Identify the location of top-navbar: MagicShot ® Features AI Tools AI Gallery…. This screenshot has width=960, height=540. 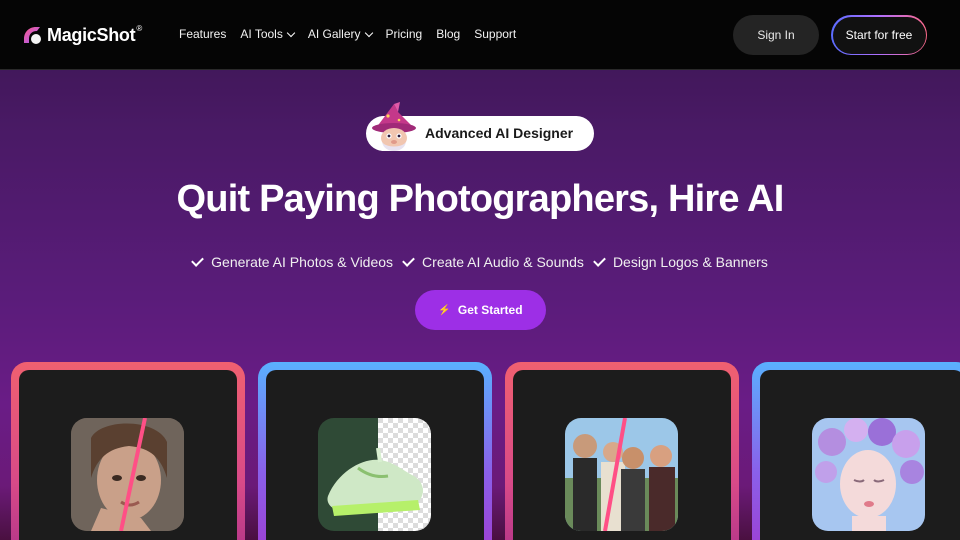
(480, 35).